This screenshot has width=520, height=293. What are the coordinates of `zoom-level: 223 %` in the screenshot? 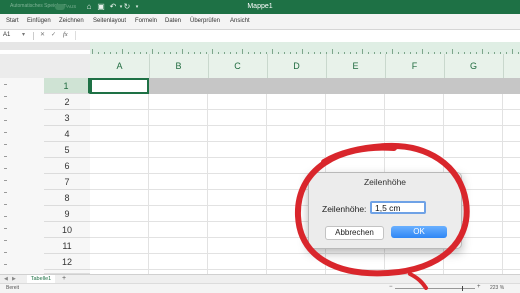 It's located at (497, 288).